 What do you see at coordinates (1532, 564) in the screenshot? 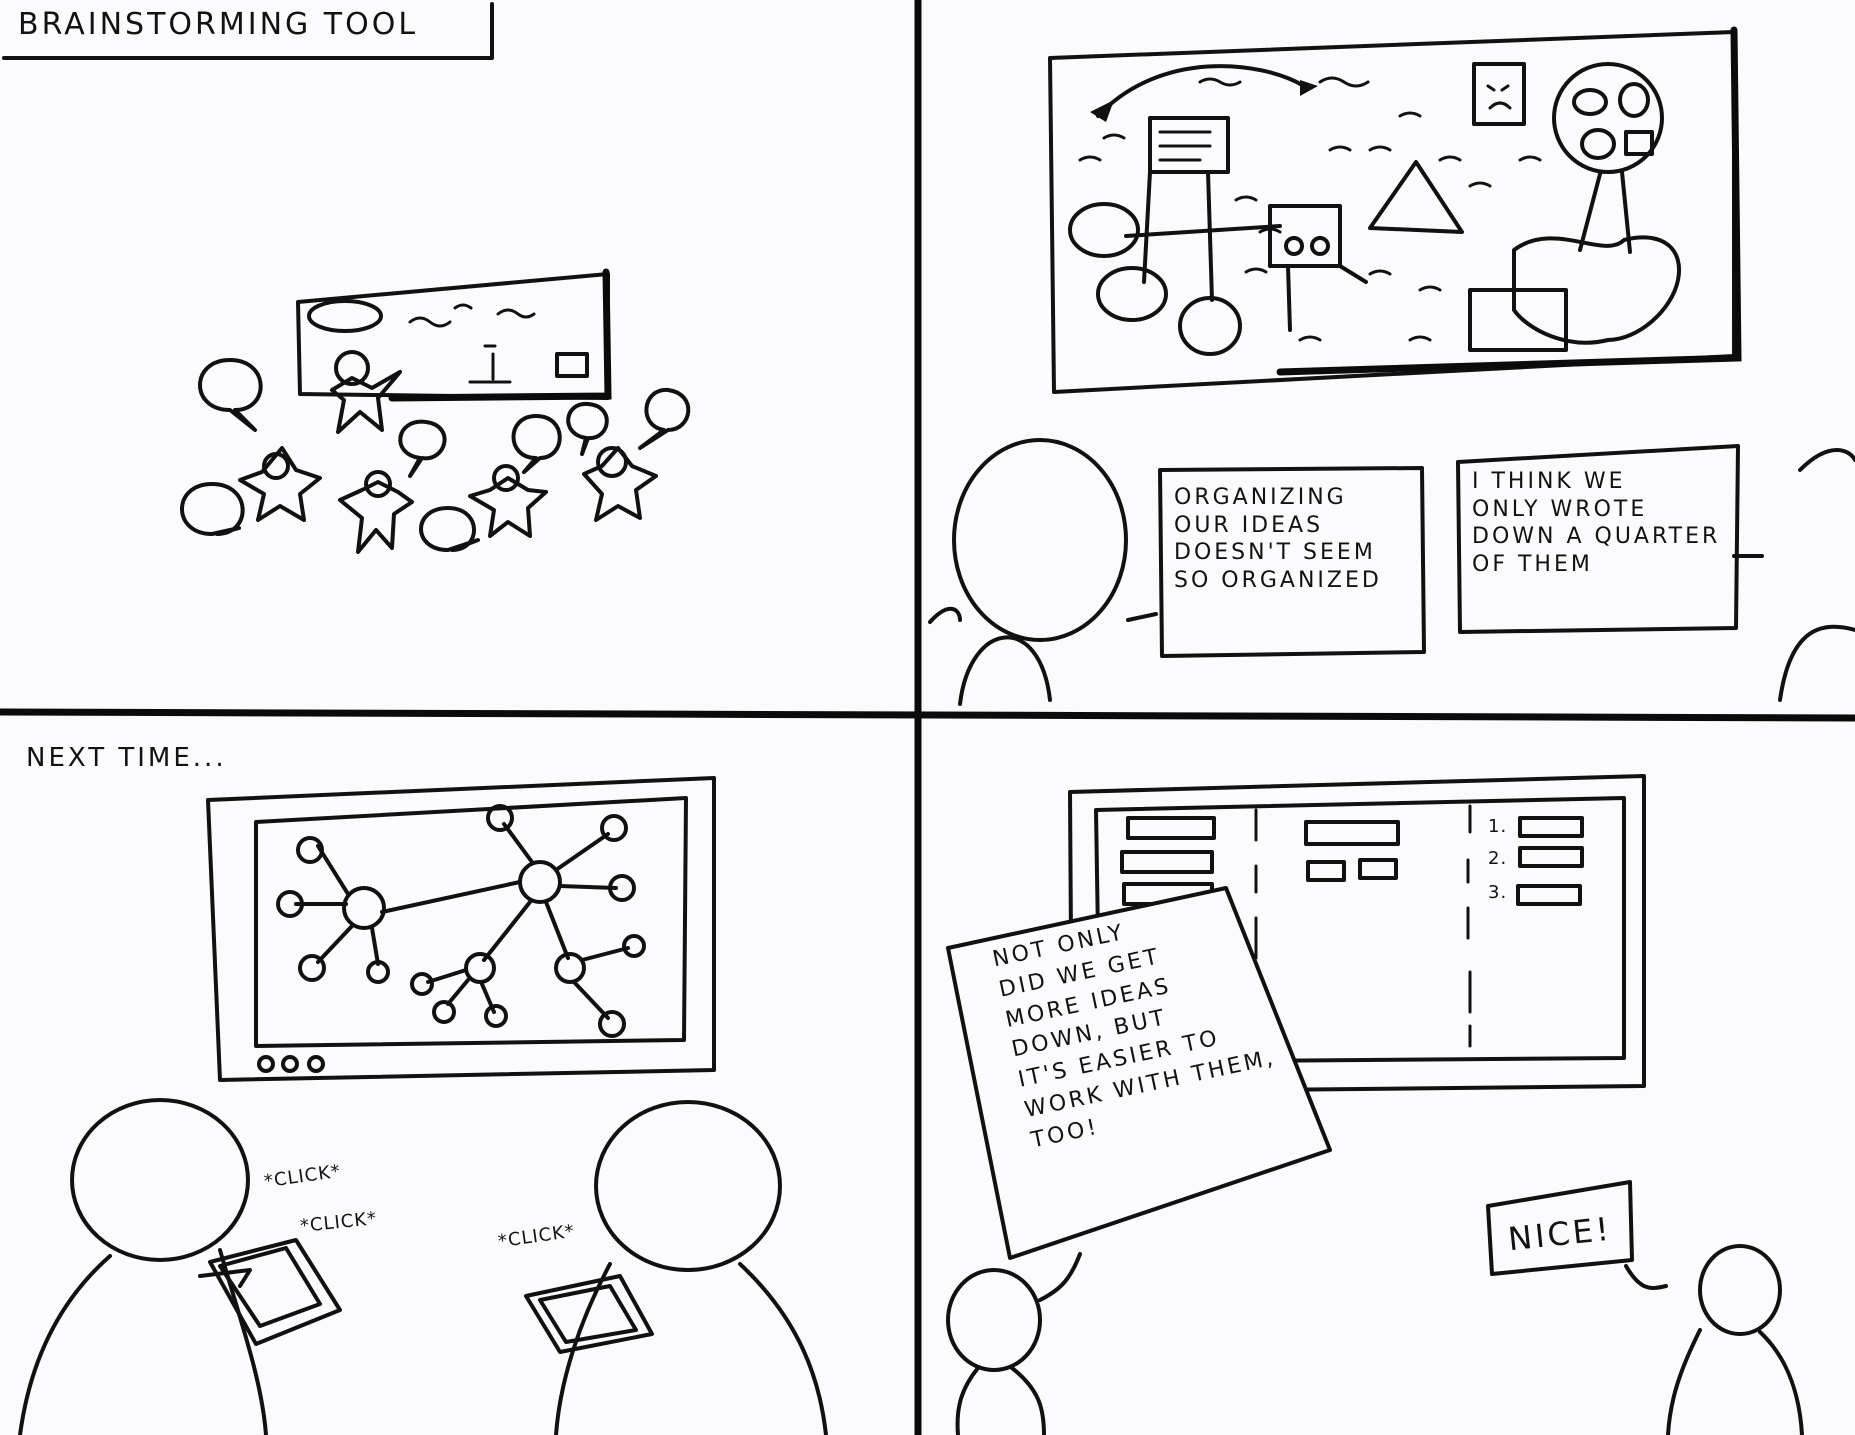
I see `speech-line: OF THEM` at bounding box center [1532, 564].